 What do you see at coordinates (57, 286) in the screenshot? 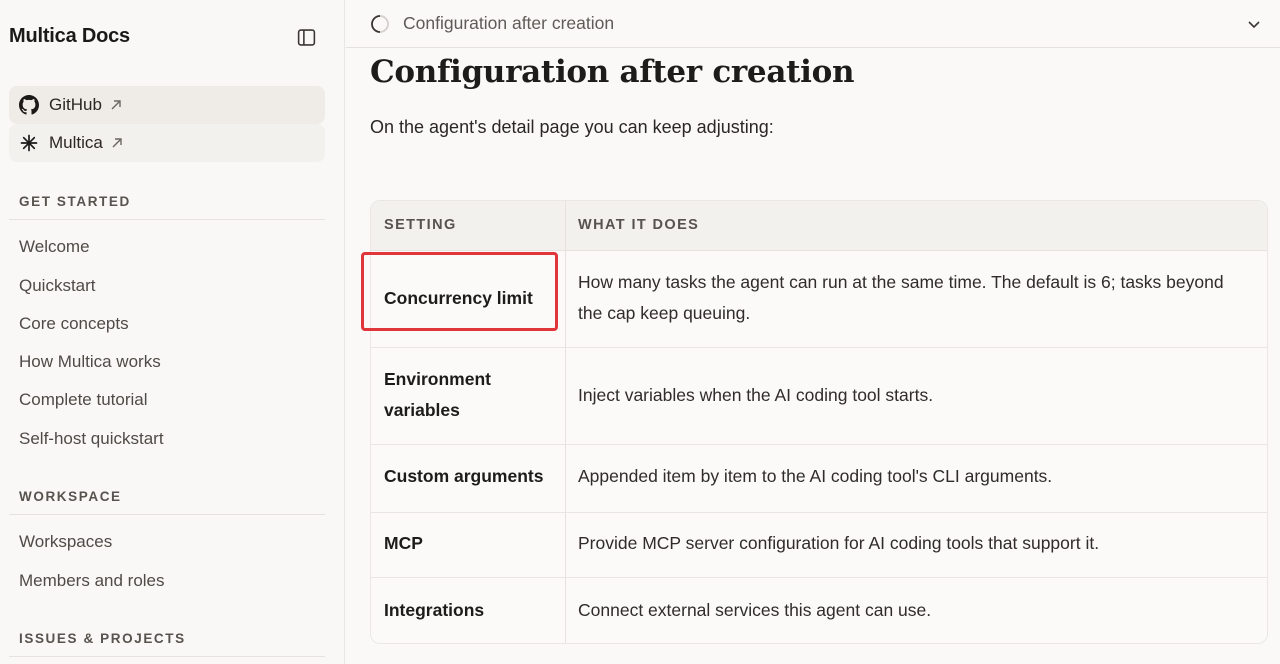
I see `sidebar-item-quickstart: Quickstart` at bounding box center [57, 286].